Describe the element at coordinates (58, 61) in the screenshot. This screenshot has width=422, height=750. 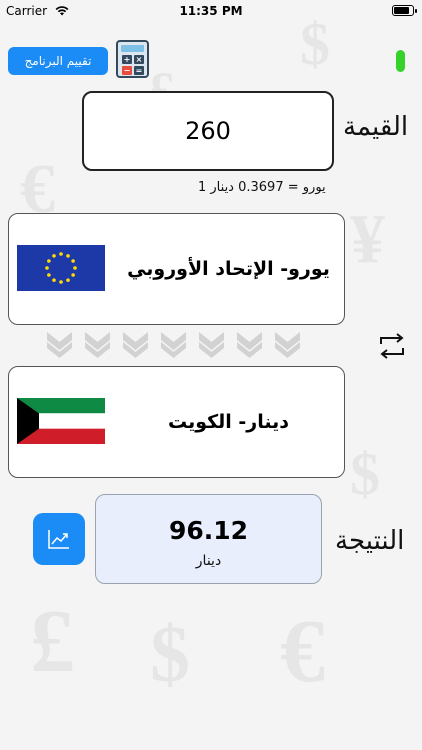
I see `rate-app-button: تقييم البرنامج` at that location.